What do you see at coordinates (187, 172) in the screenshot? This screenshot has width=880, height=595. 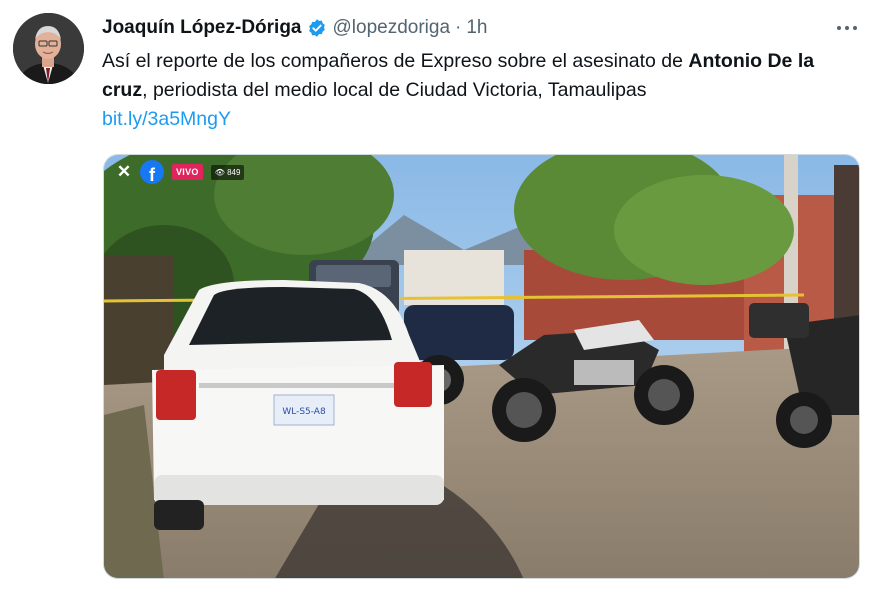 I see `live-badge: VIVO` at bounding box center [187, 172].